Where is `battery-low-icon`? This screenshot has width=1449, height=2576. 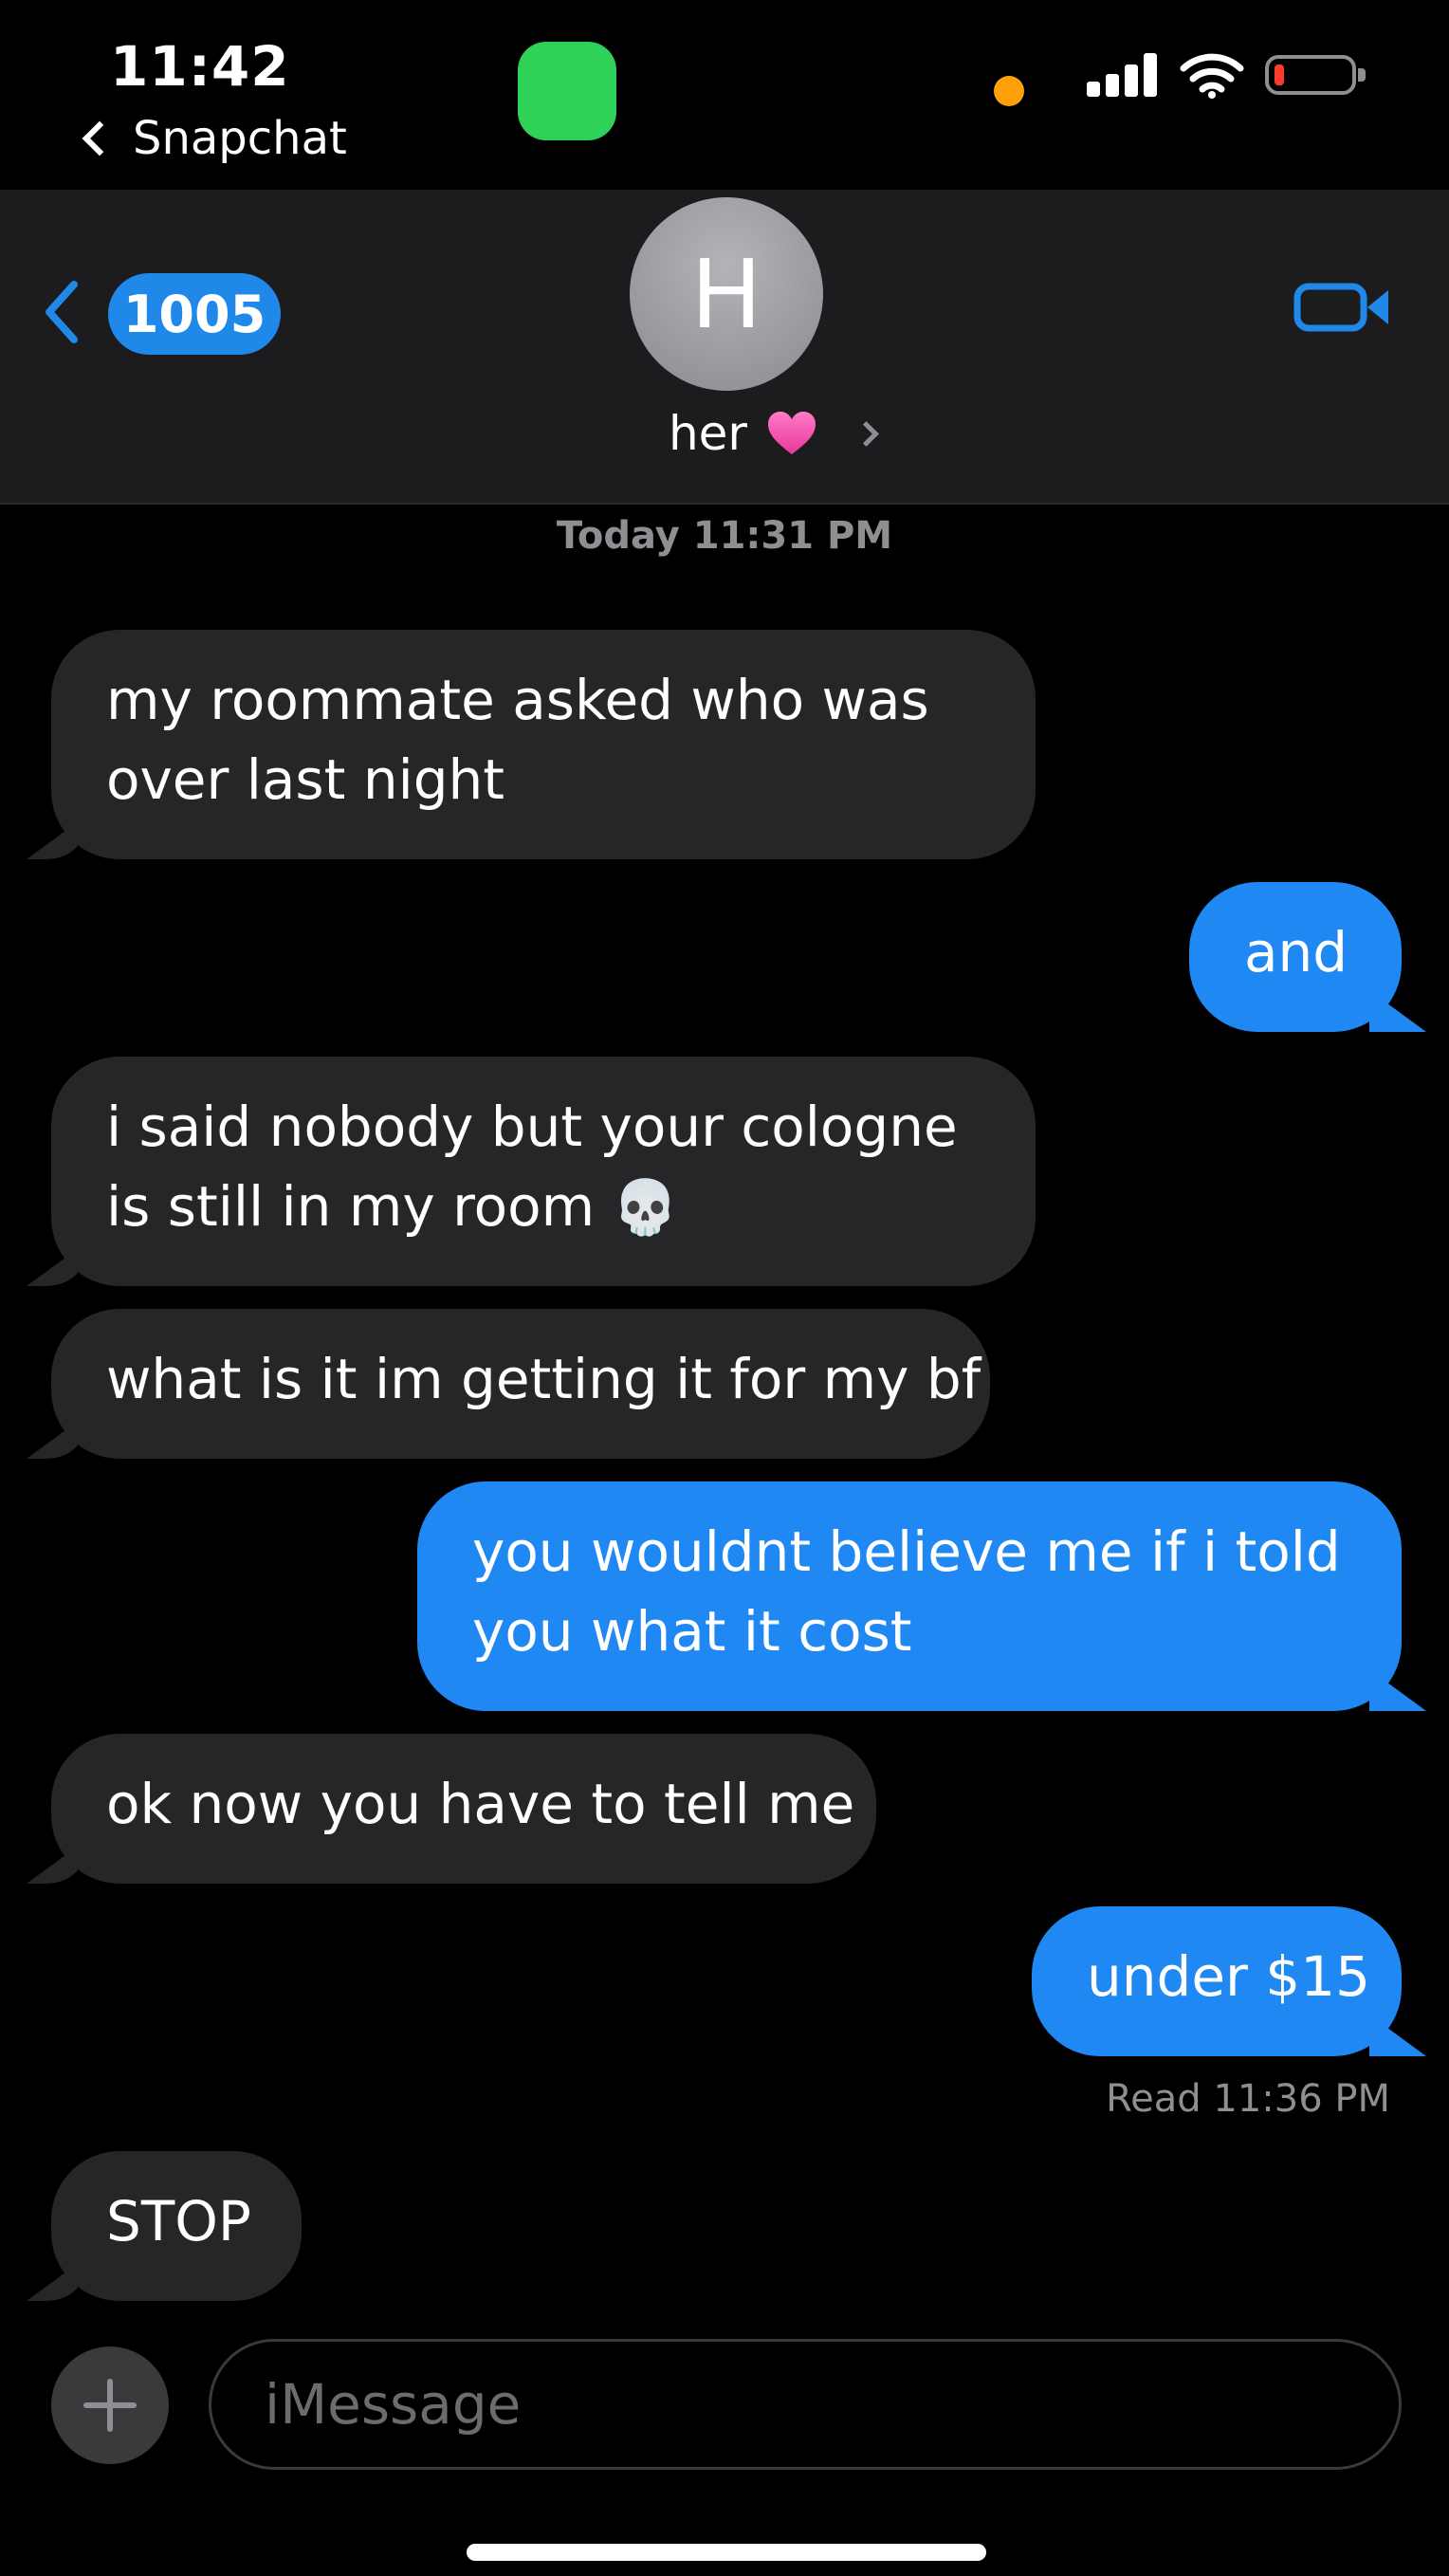 battery-low-icon is located at coordinates (1315, 75).